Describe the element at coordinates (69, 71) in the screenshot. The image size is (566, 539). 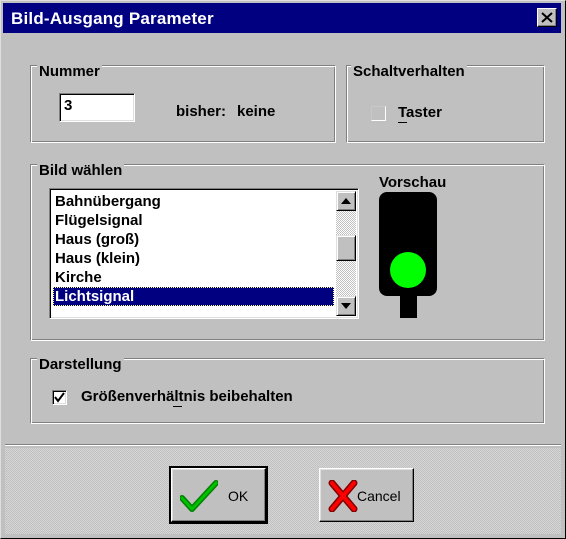
I see `nummer-group-label: Nummer` at that location.